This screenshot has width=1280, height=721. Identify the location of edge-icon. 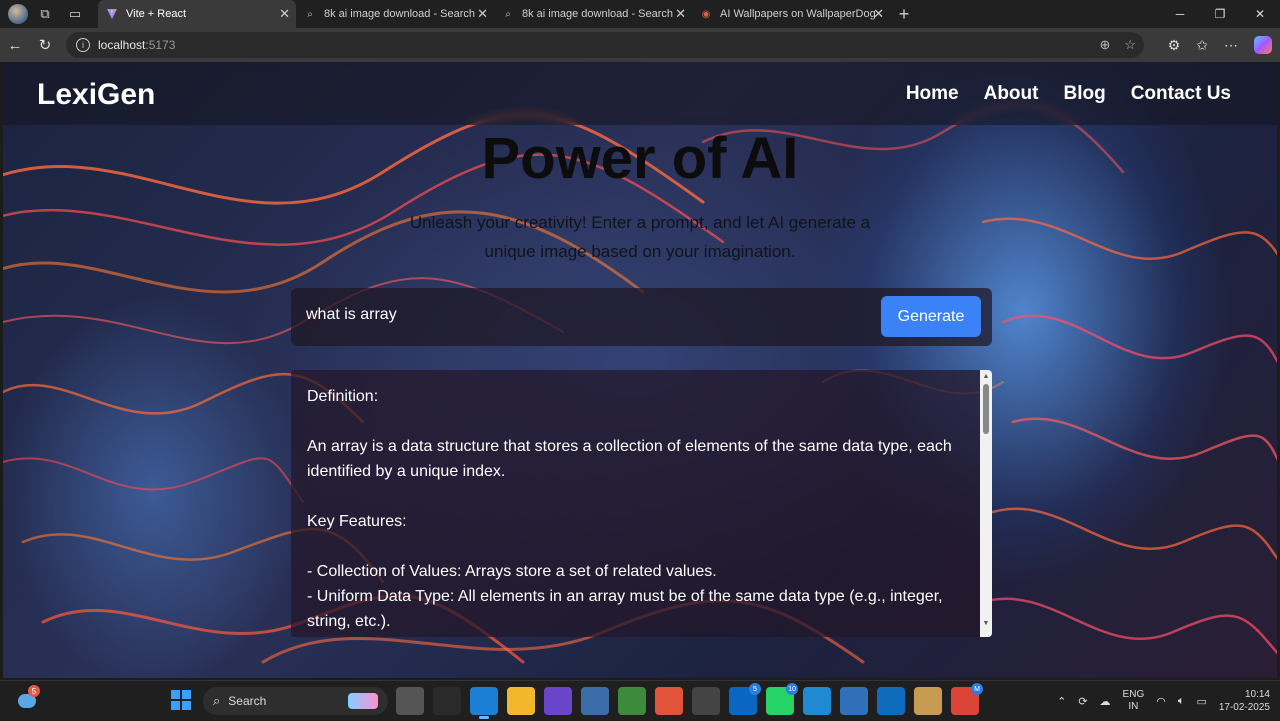
(484, 703).